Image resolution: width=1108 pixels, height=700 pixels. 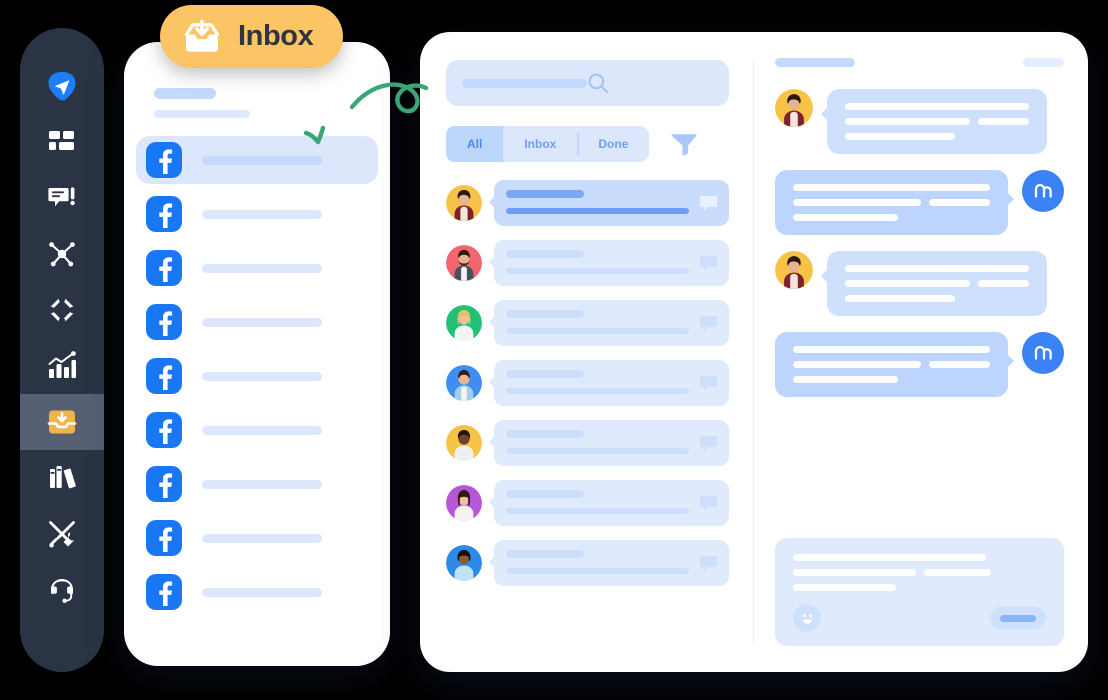 I want to click on inbox-badge: Inbox, so click(x=252, y=36).